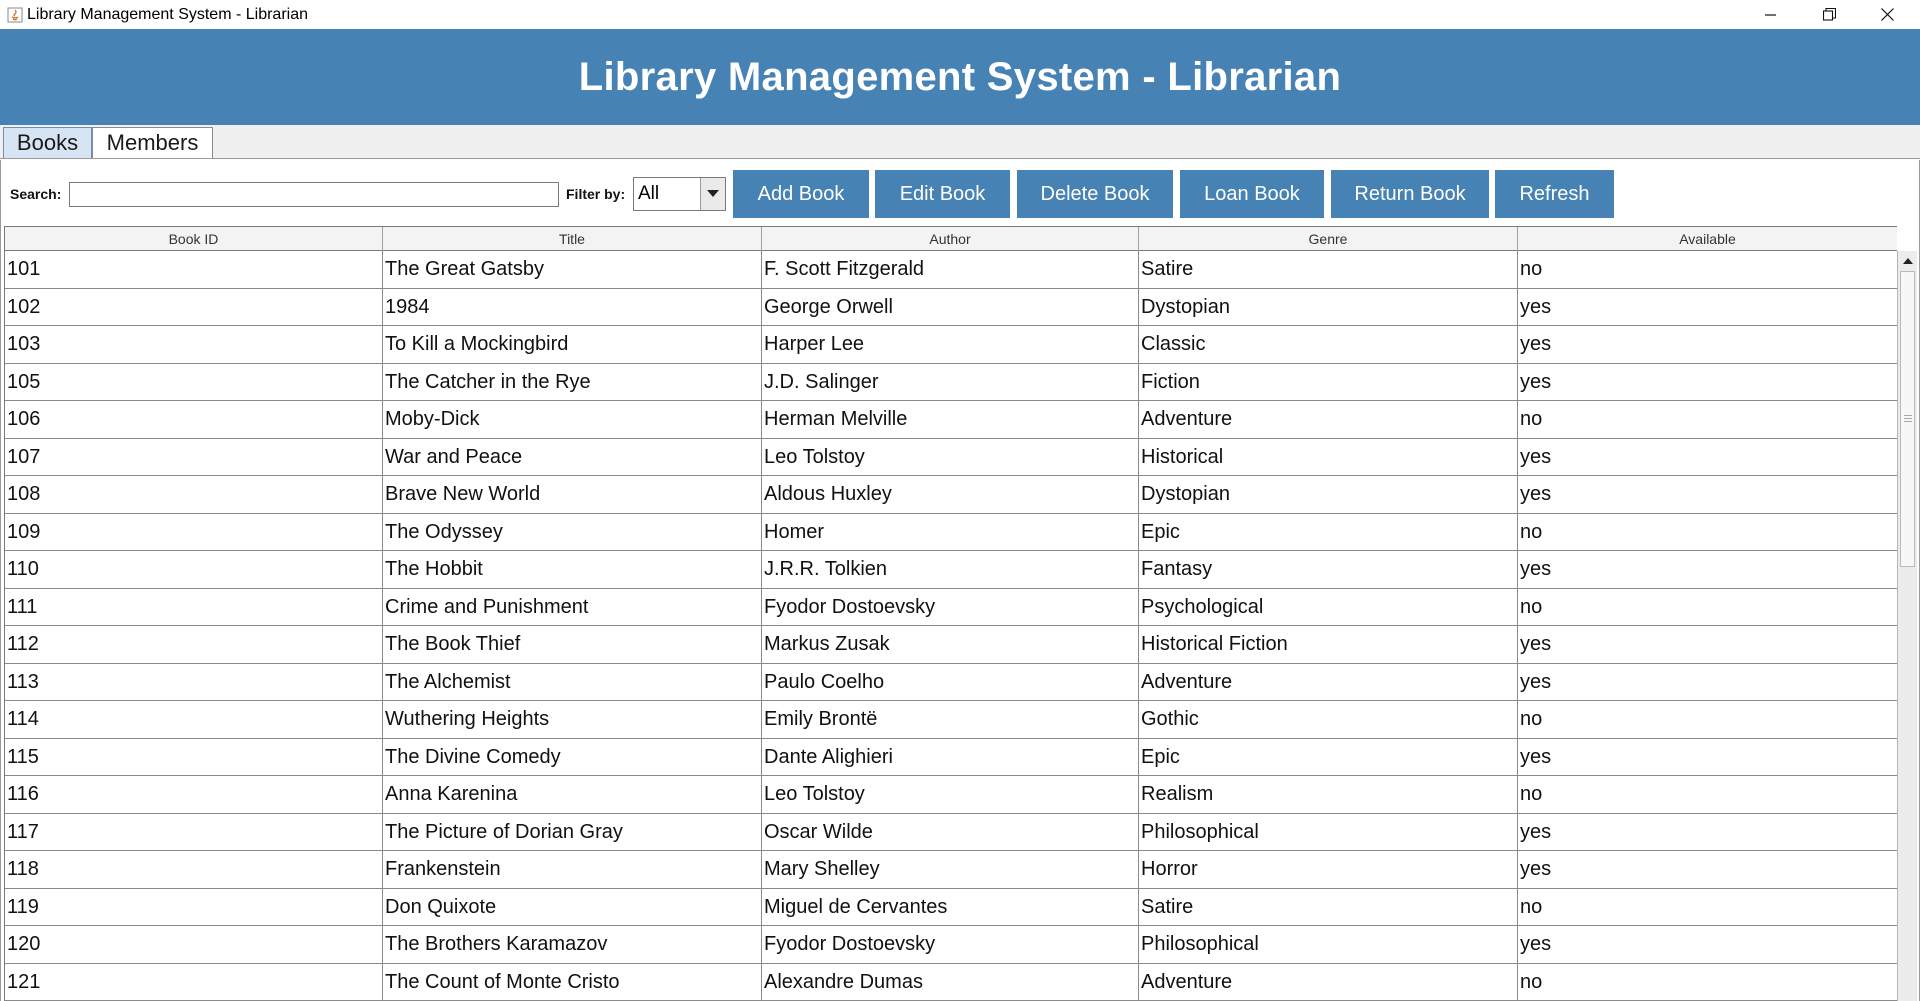  What do you see at coordinates (1328, 719) in the screenshot?
I see `cell-genre: Gothic` at bounding box center [1328, 719].